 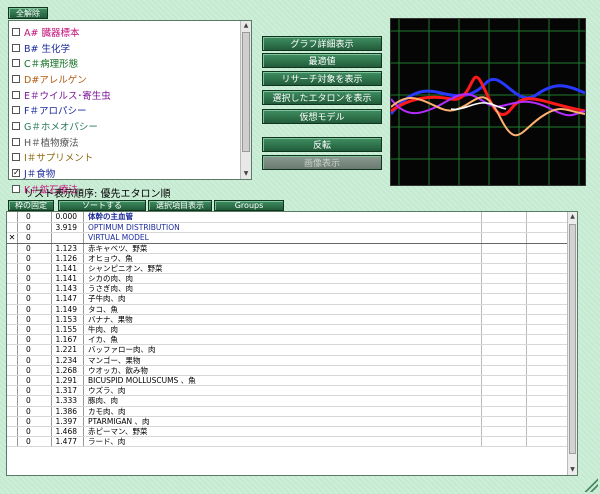 What do you see at coordinates (322, 162) in the screenshot?
I see `show-image-button: 画像表示` at bounding box center [322, 162].